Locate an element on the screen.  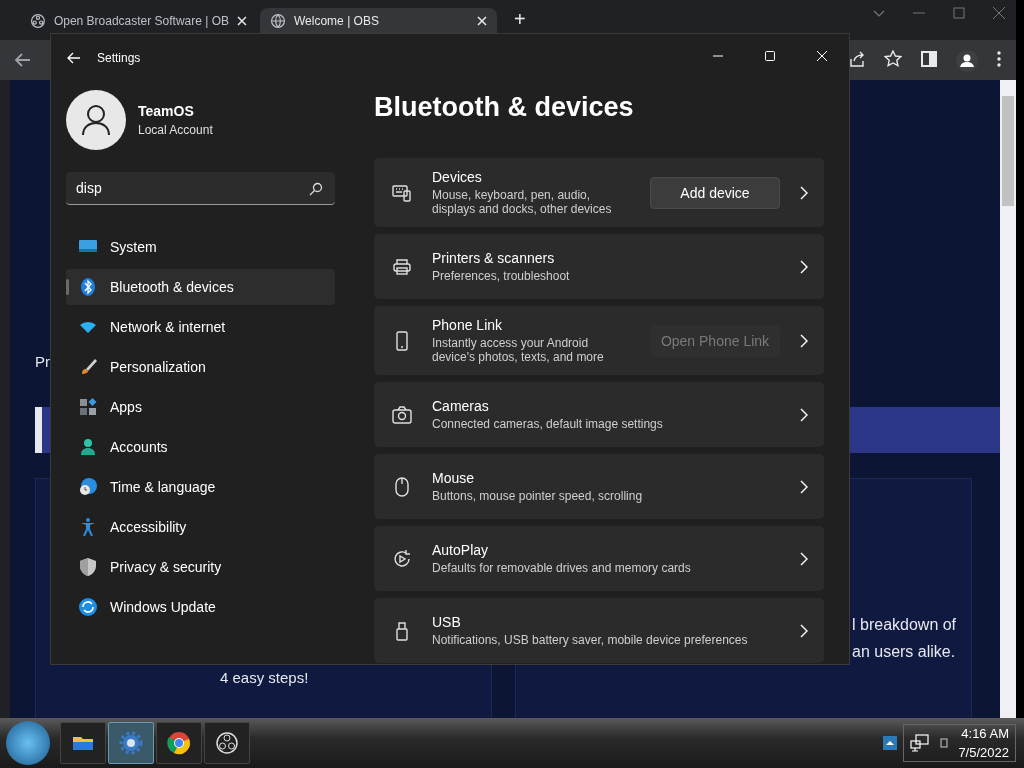
nav-item: System is located at coordinates (200, 247).